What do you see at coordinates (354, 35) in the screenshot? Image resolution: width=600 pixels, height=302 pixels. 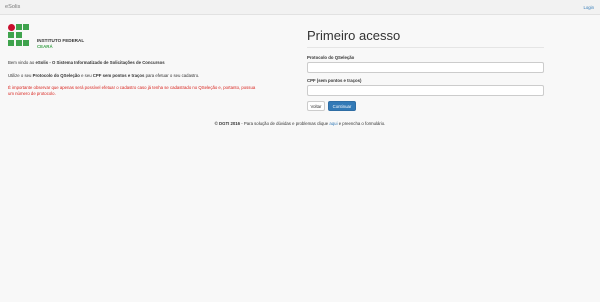 I see `form-title: Primeiro acesso` at bounding box center [354, 35].